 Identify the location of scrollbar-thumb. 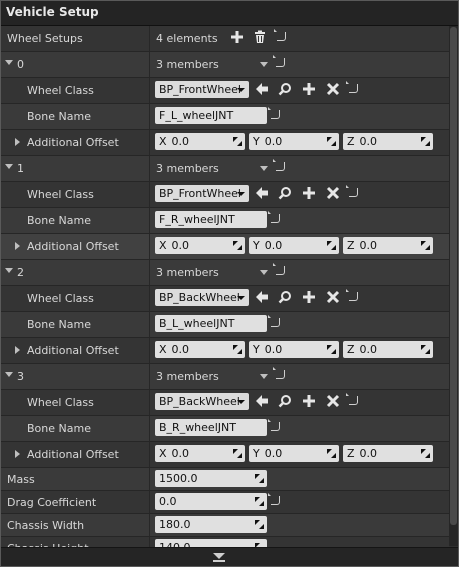
(453, 276).